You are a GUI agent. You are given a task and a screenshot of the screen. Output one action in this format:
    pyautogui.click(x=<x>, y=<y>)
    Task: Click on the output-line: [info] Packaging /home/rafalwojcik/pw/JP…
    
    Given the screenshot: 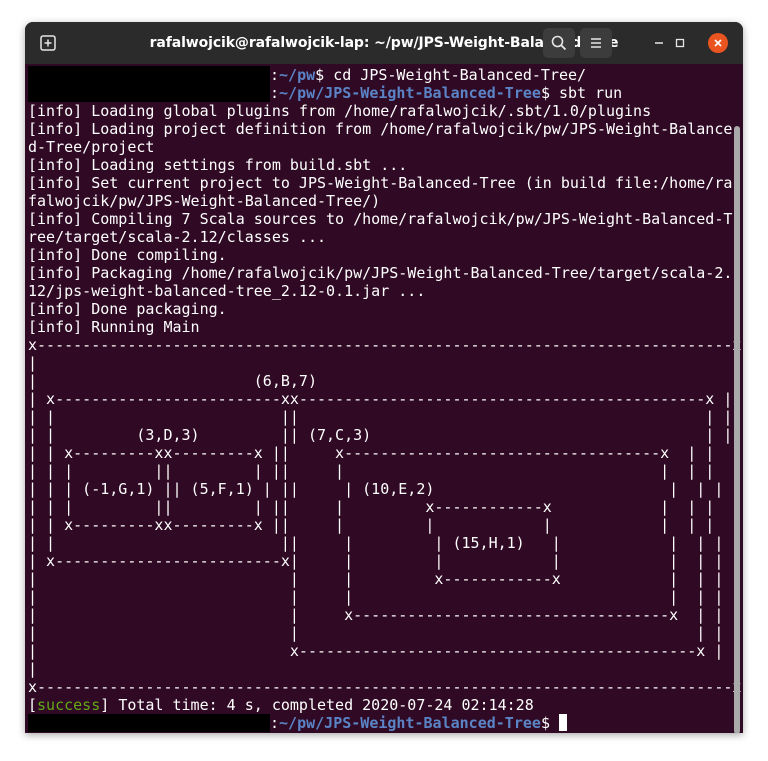 What is the action you would take?
    pyautogui.click(x=380, y=273)
    